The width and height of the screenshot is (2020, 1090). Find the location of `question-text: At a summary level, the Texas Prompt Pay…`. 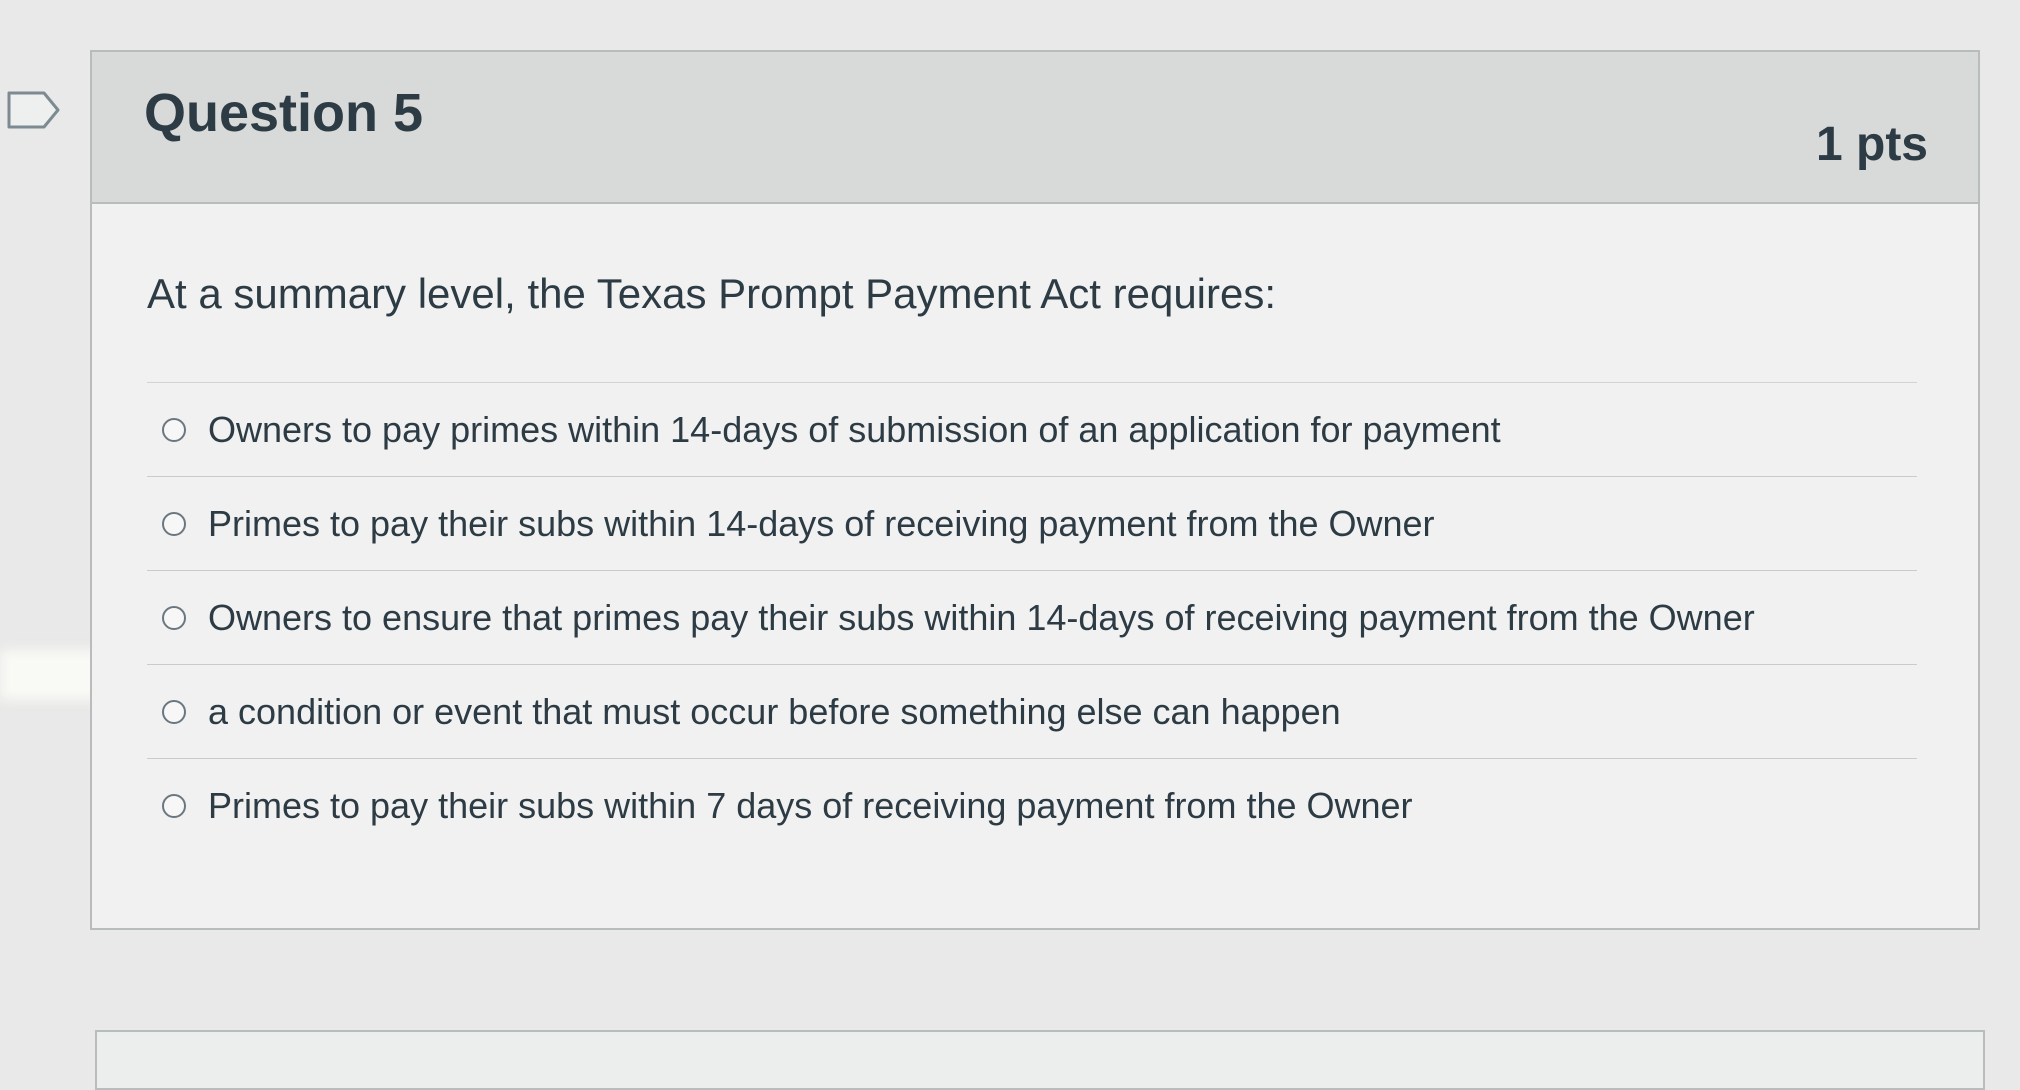

question-text: At a summary level, the Texas Prompt Pay… is located at coordinates (712, 293).